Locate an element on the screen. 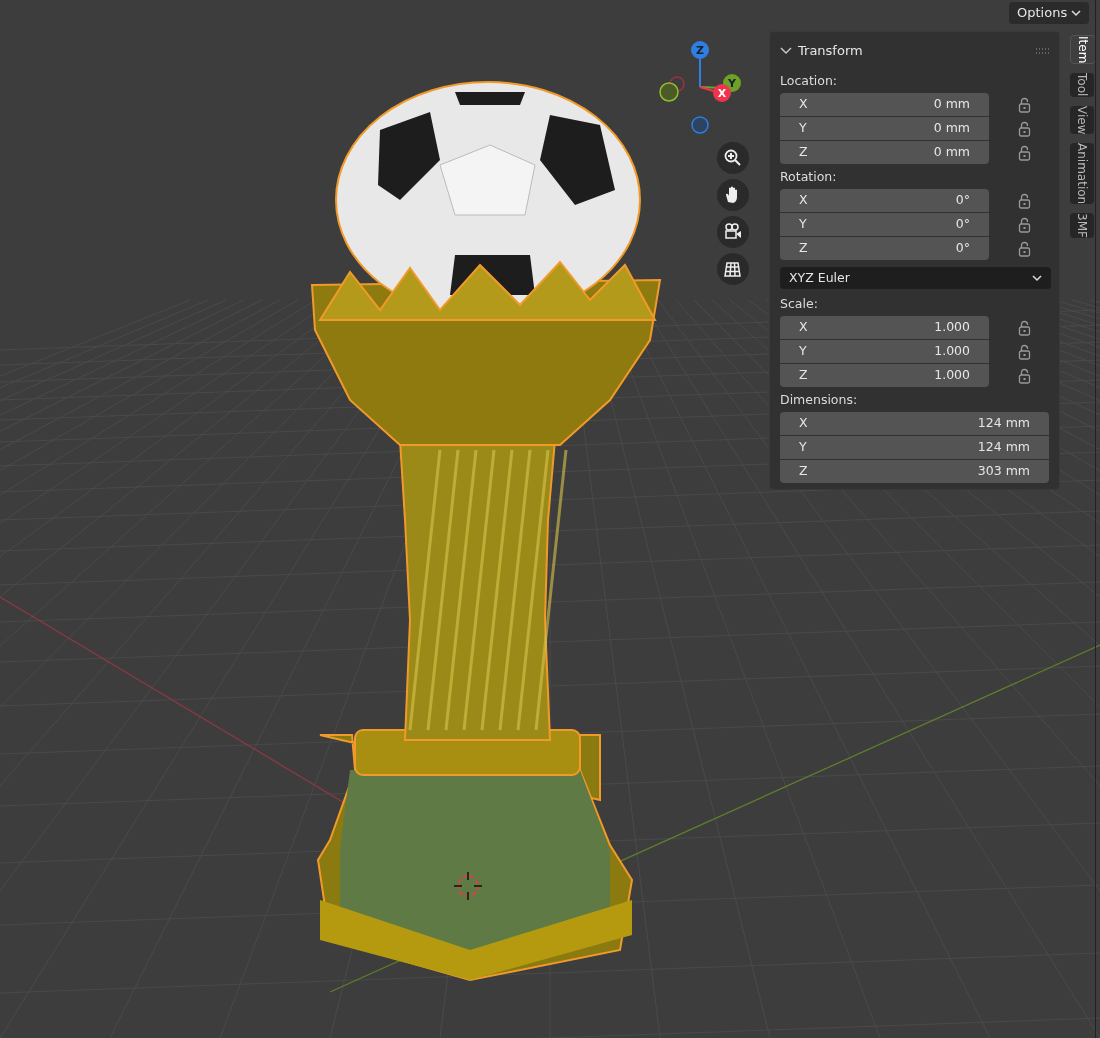 Image resolution: width=1100 pixels, height=1038 pixels. zoom-in-icon is located at coordinates (733, 158).